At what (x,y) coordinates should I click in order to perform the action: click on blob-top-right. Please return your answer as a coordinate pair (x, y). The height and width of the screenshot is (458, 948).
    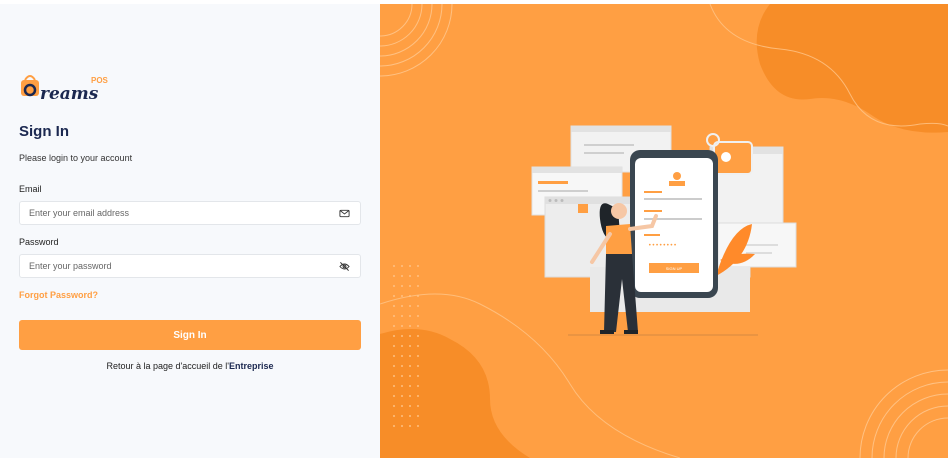
    Looking at the image, I should click on (852, 68).